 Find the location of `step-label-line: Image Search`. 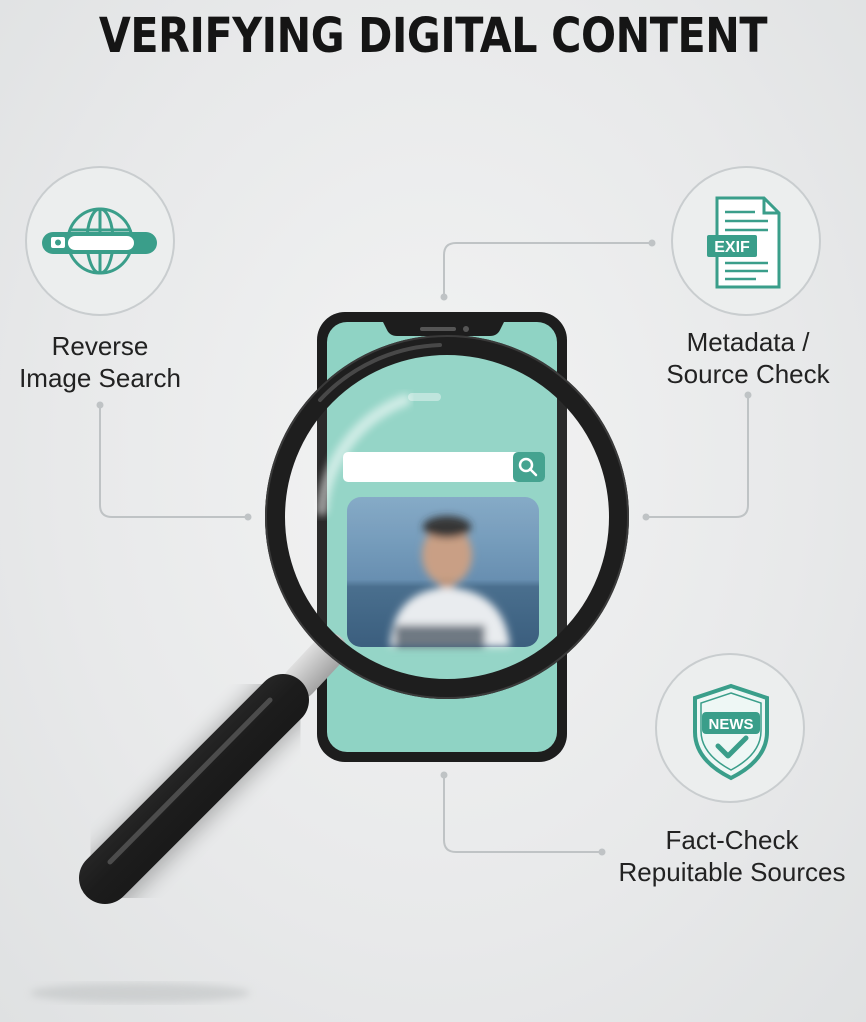

step-label-line: Image Search is located at coordinates (100, 378).